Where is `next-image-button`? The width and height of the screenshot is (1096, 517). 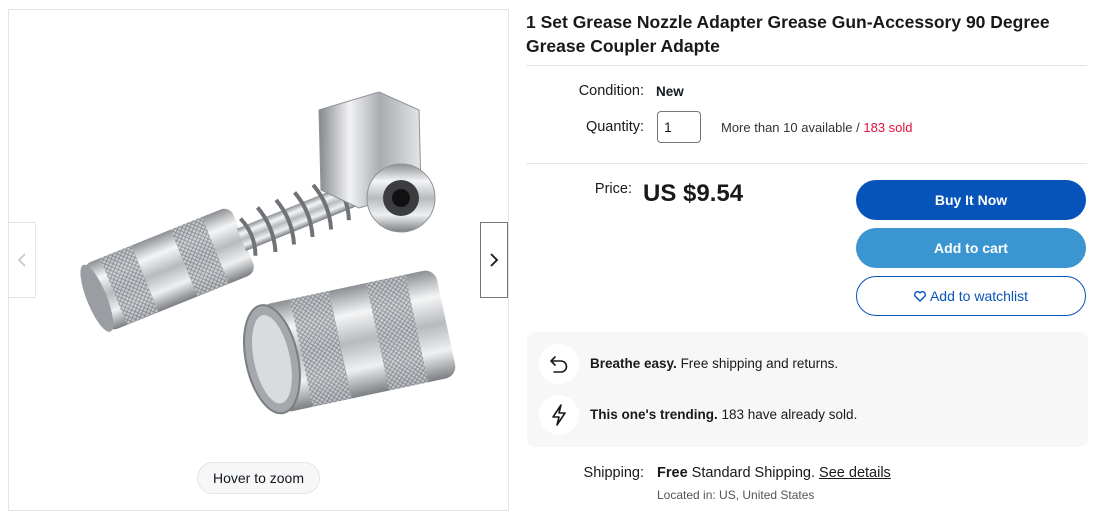
next-image-button is located at coordinates (494, 260).